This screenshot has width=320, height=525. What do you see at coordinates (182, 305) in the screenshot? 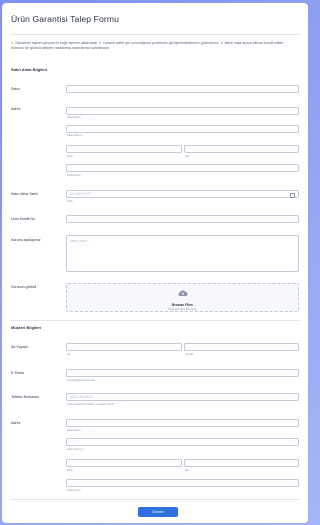
I see `browse-files-label: Browse Files` at bounding box center [182, 305].